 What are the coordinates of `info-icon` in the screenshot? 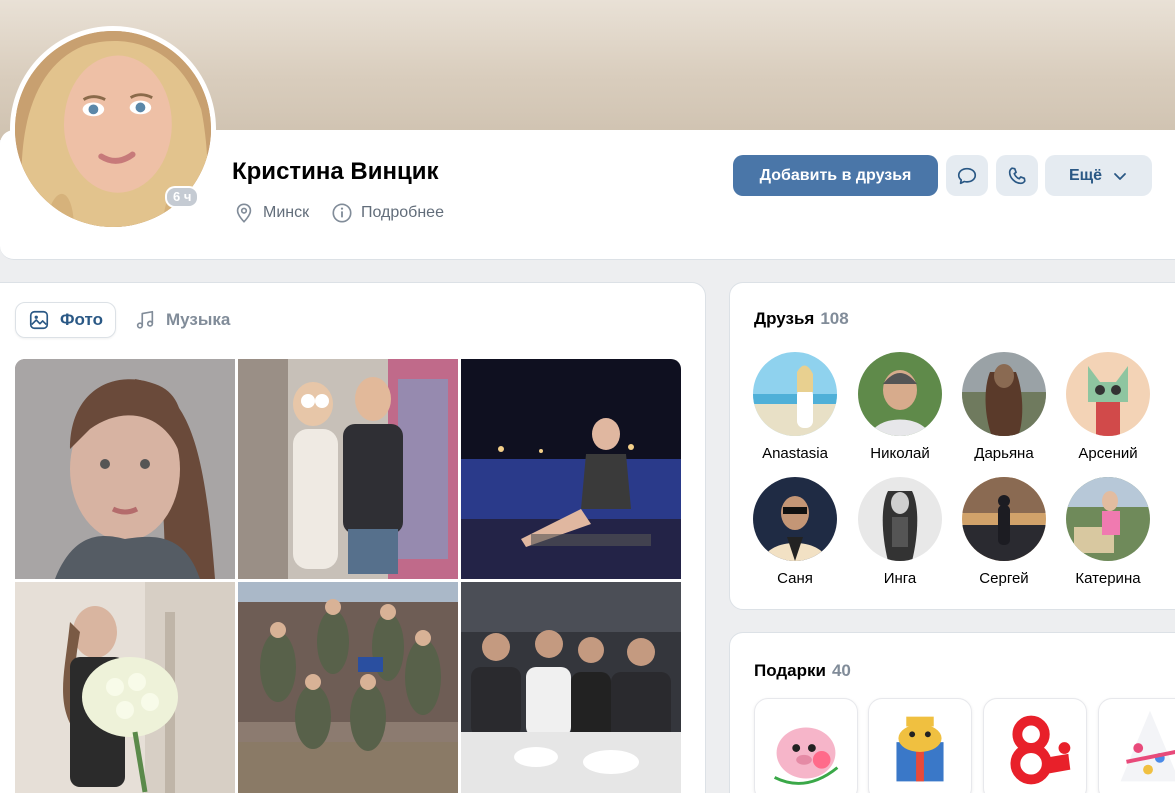 It's located at (342, 213).